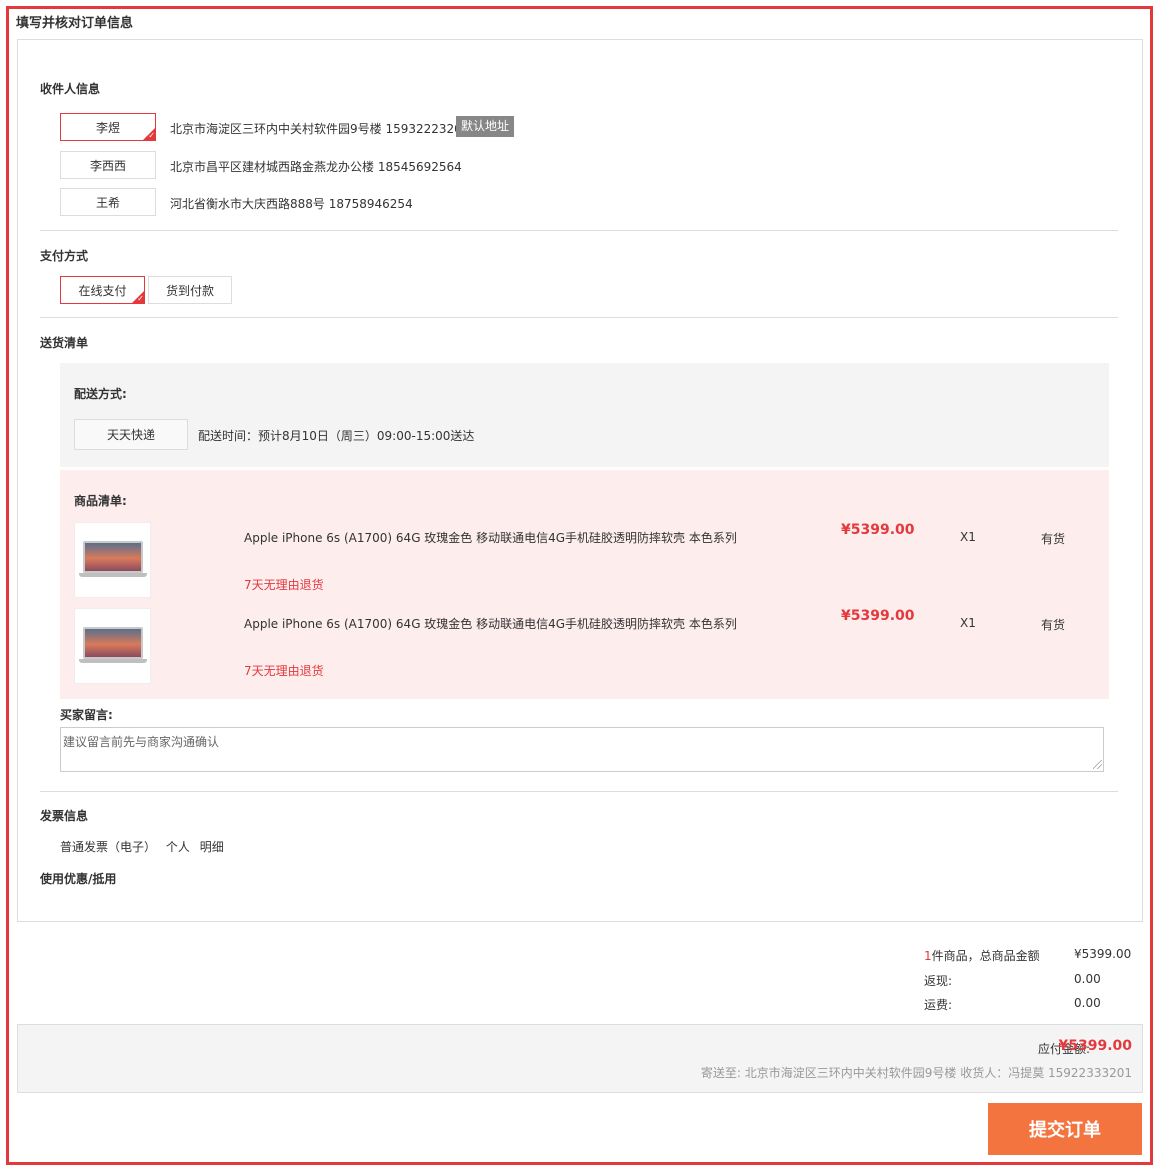 Image resolution: width=1162 pixels, height=1172 pixels. What do you see at coordinates (64, 256) in the screenshot?
I see `payment-section-title: 支付方式` at bounding box center [64, 256].